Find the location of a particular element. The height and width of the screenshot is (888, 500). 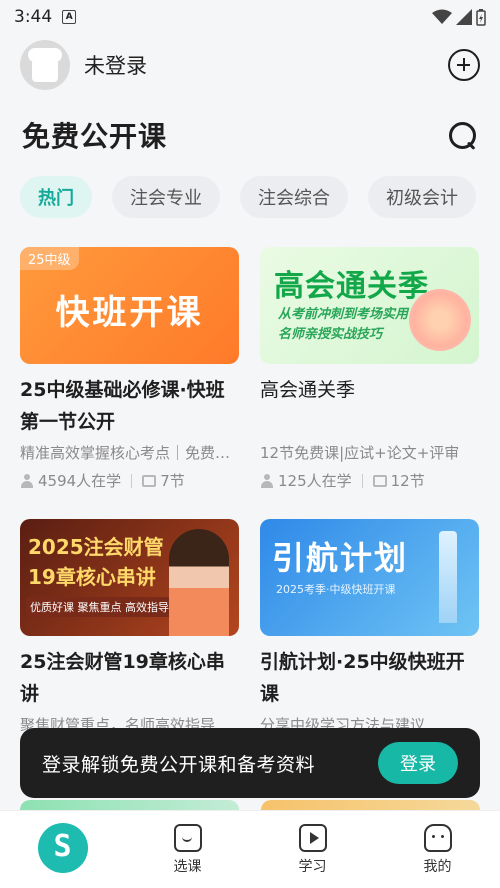

course-desc: 精准高效掌握核心考点｜免费试听 is located at coordinates (129, 453).